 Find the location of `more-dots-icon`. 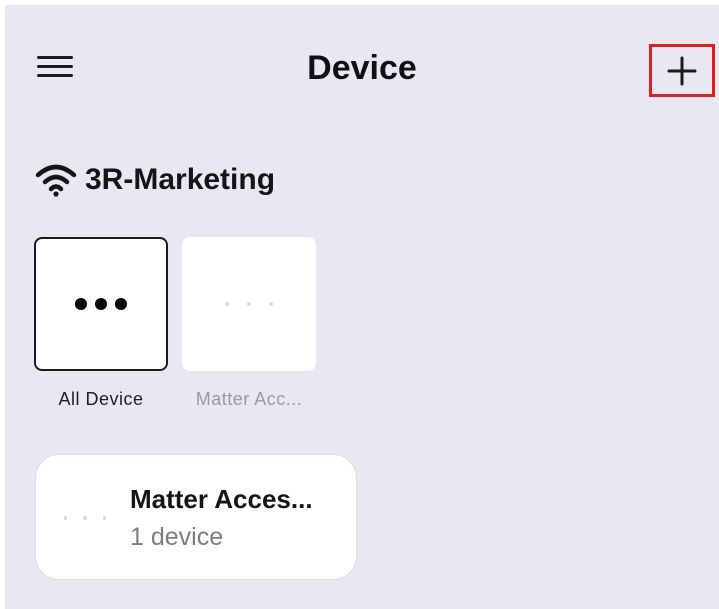

more-dots-icon is located at coordinates (101, 304).